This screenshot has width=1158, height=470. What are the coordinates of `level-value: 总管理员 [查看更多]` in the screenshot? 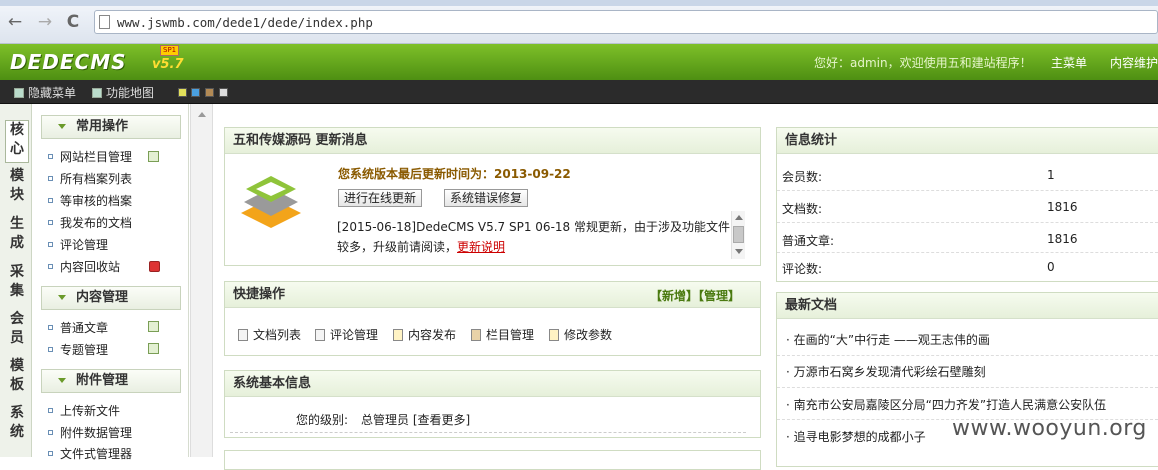 It's located at (415, 419).